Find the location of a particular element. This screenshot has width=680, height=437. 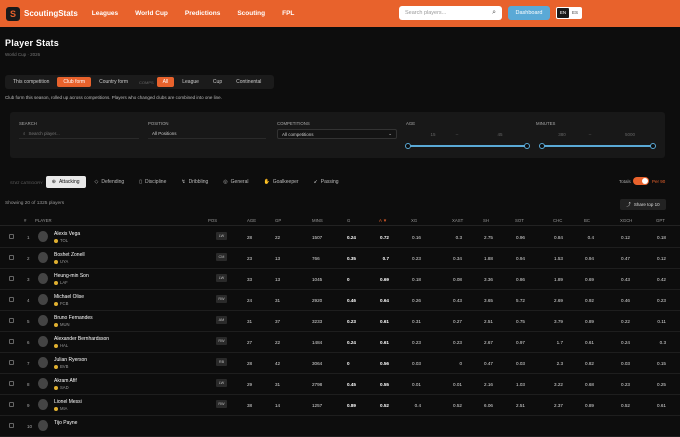

minutes-min-input: 380 is located at coordinates (562, 134).